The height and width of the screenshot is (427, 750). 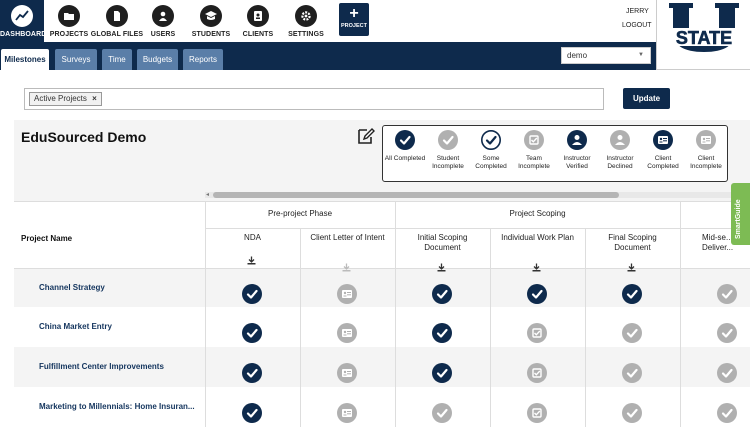 I want to click on badge-icon, so click(x=258, y=16).